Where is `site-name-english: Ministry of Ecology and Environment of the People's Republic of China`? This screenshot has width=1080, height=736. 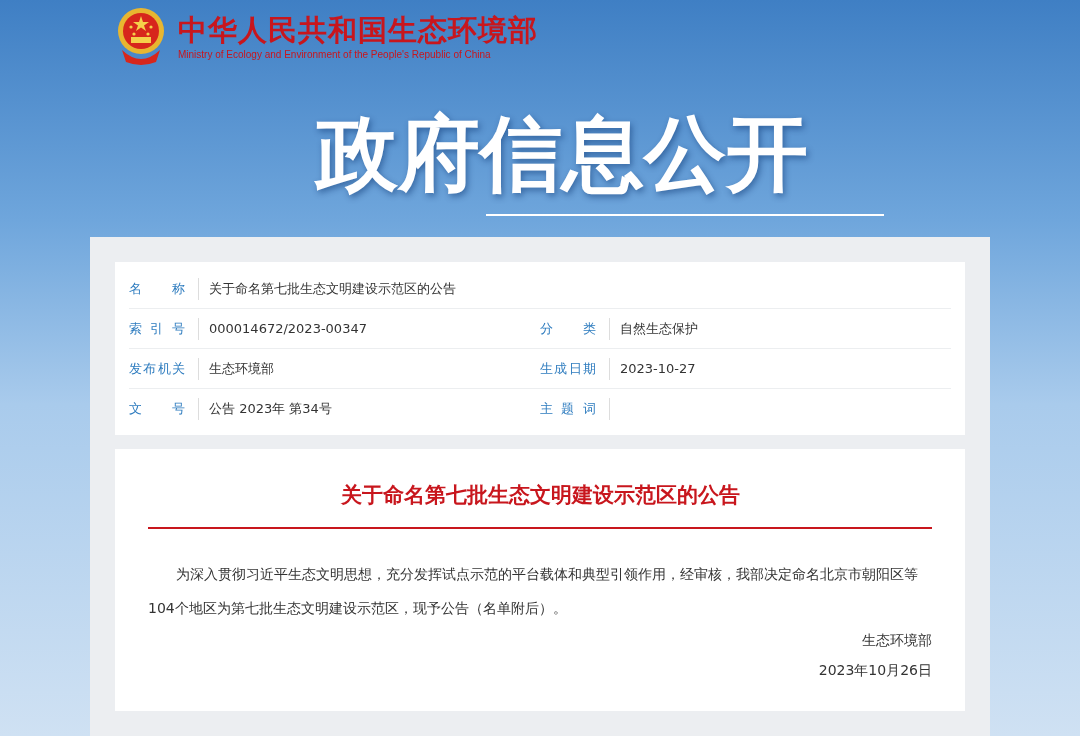 site-name-english: Ministry of Ecology and Environment of the People's Republic of China is located at coordinates (335, 55).